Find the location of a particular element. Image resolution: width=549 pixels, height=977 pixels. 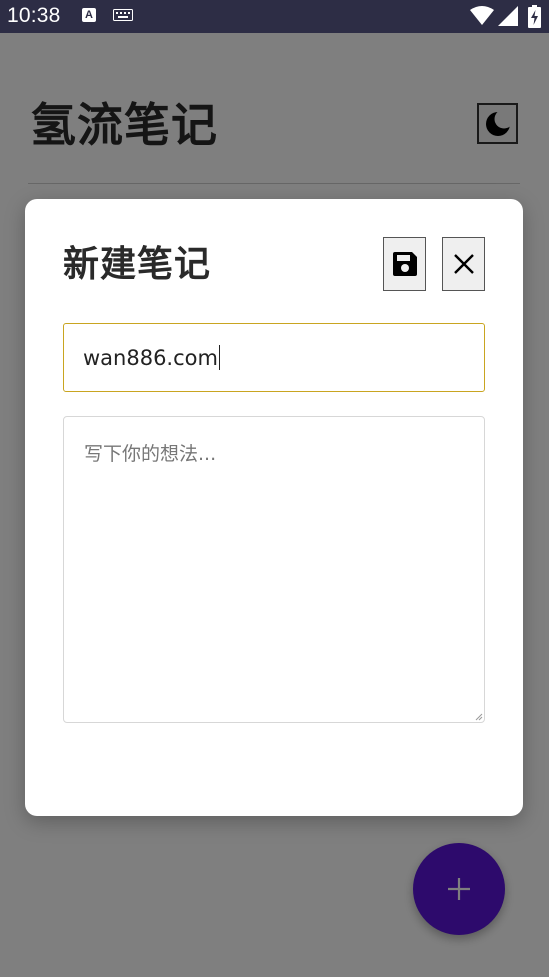

signal-icon is located at coordinates (508, 16).